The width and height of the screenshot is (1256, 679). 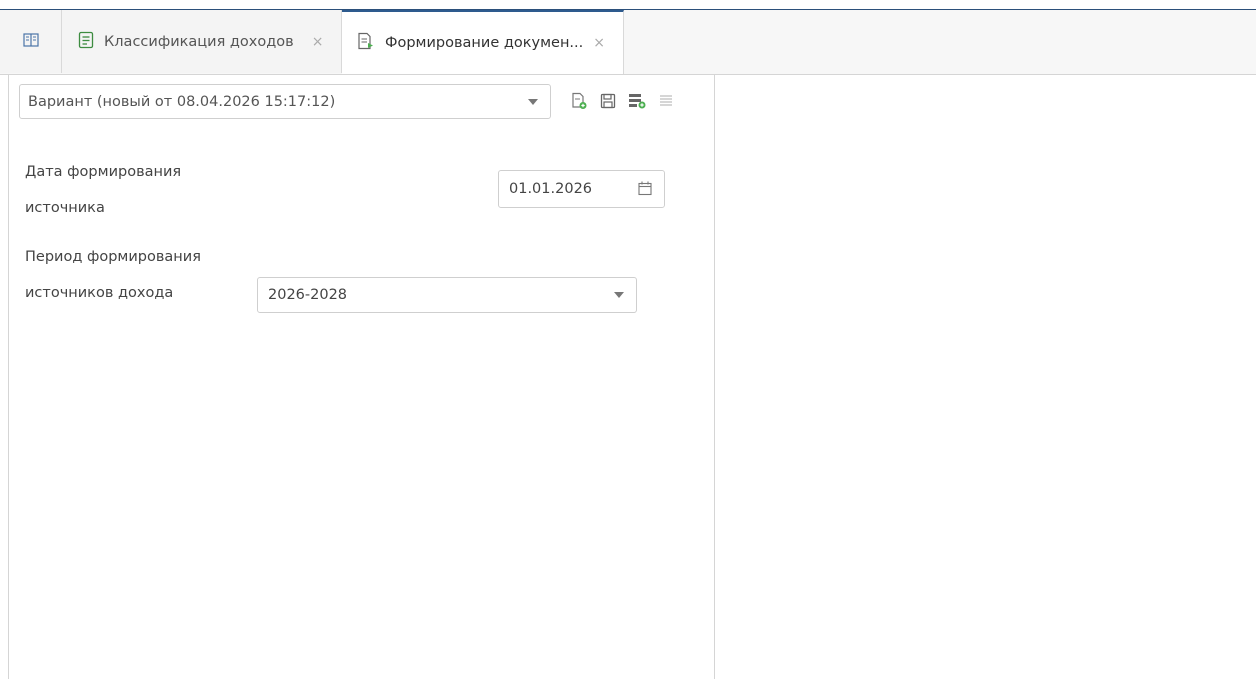 What do you see at coordinates (86, 42) in the screenshot?
I see `list-document-icon` at bounding box center [86, 42].